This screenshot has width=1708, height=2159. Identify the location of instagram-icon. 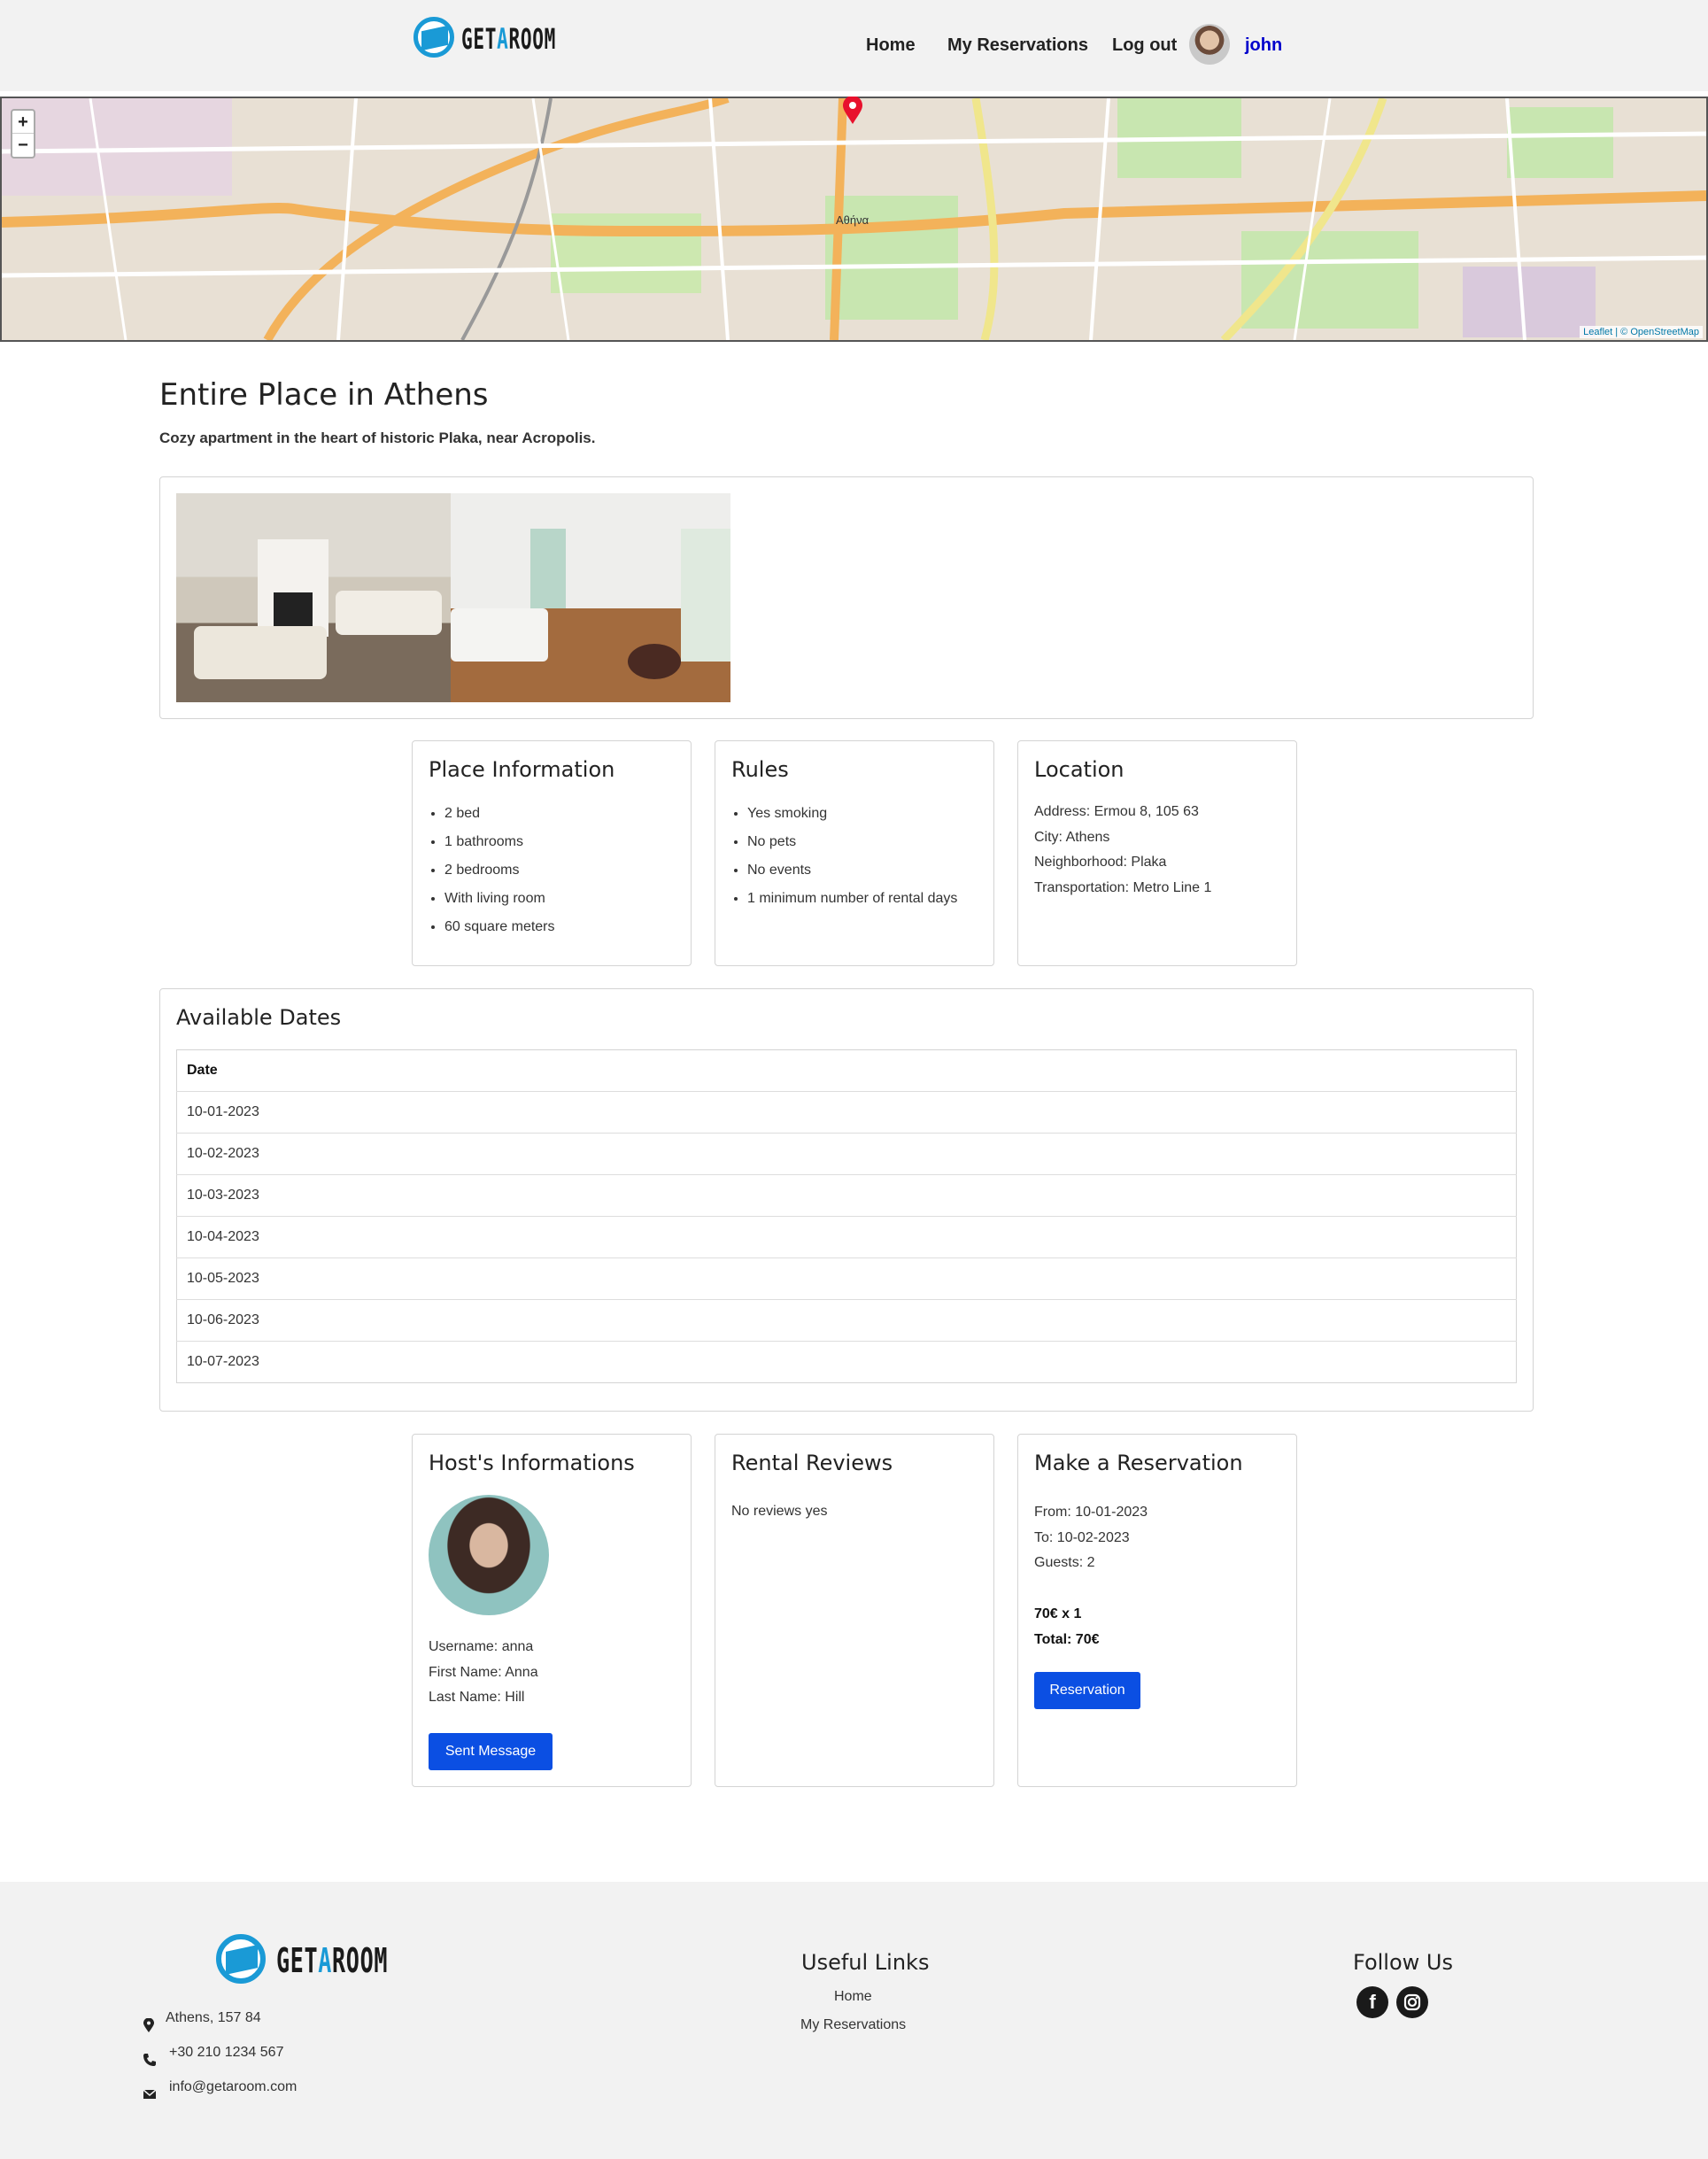
(1412, 2002).